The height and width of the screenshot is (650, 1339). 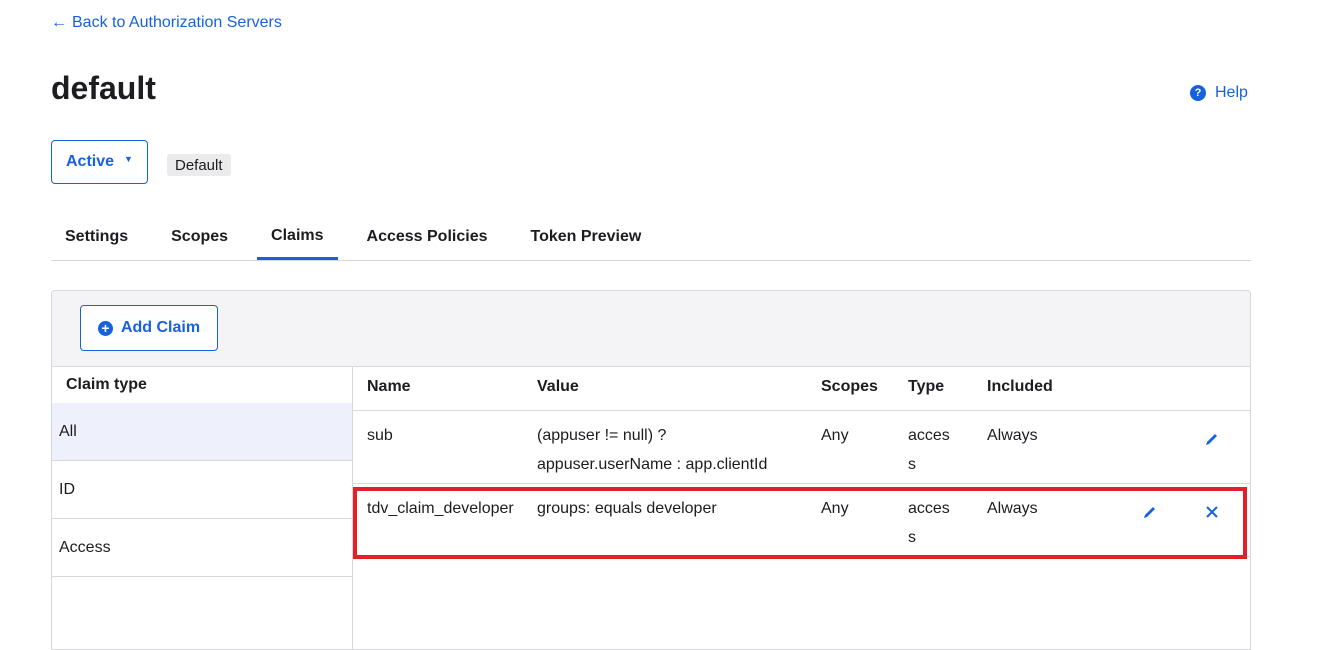 What do you see at coordinates (96, 237) in the screenshot?
I see `tab-settings: Settings` at bounding box center [96, 237].